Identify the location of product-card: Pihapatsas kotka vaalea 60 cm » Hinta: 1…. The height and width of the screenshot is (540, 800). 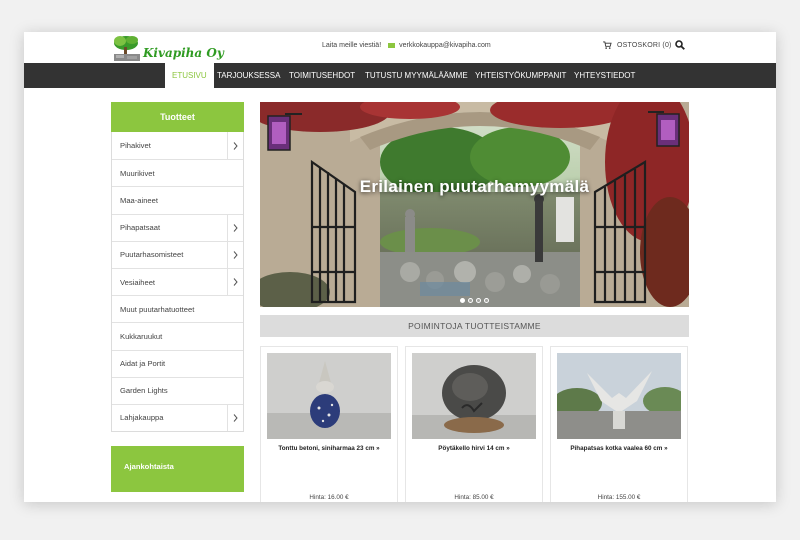
(619, 424).